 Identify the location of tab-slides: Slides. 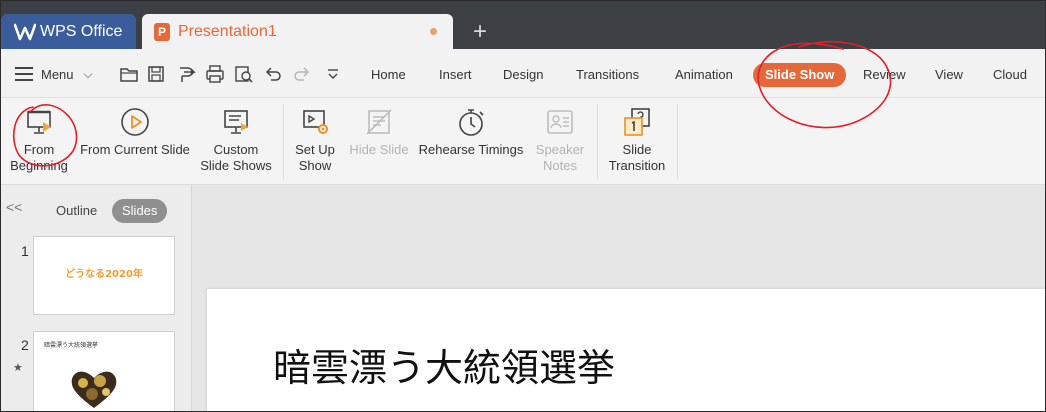
(140, 211).